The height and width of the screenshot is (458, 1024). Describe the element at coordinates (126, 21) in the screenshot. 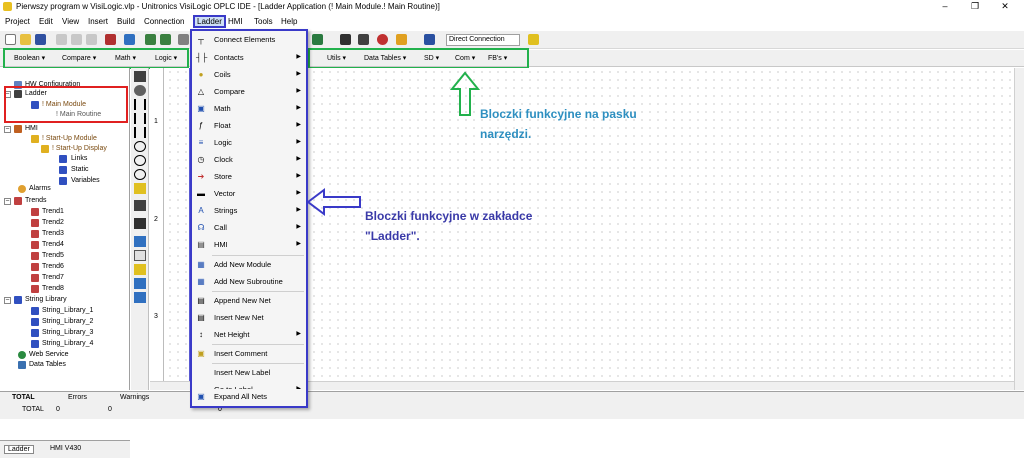

I see `menu-build: Build` at that location.